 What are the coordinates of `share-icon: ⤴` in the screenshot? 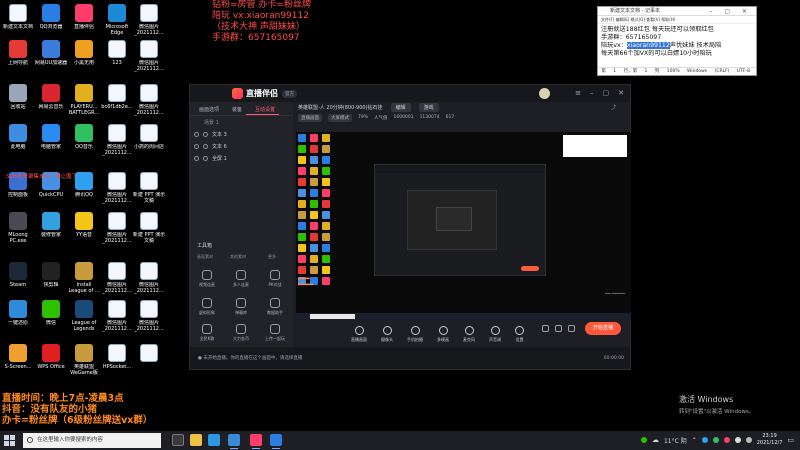 It's located at (613, 107).